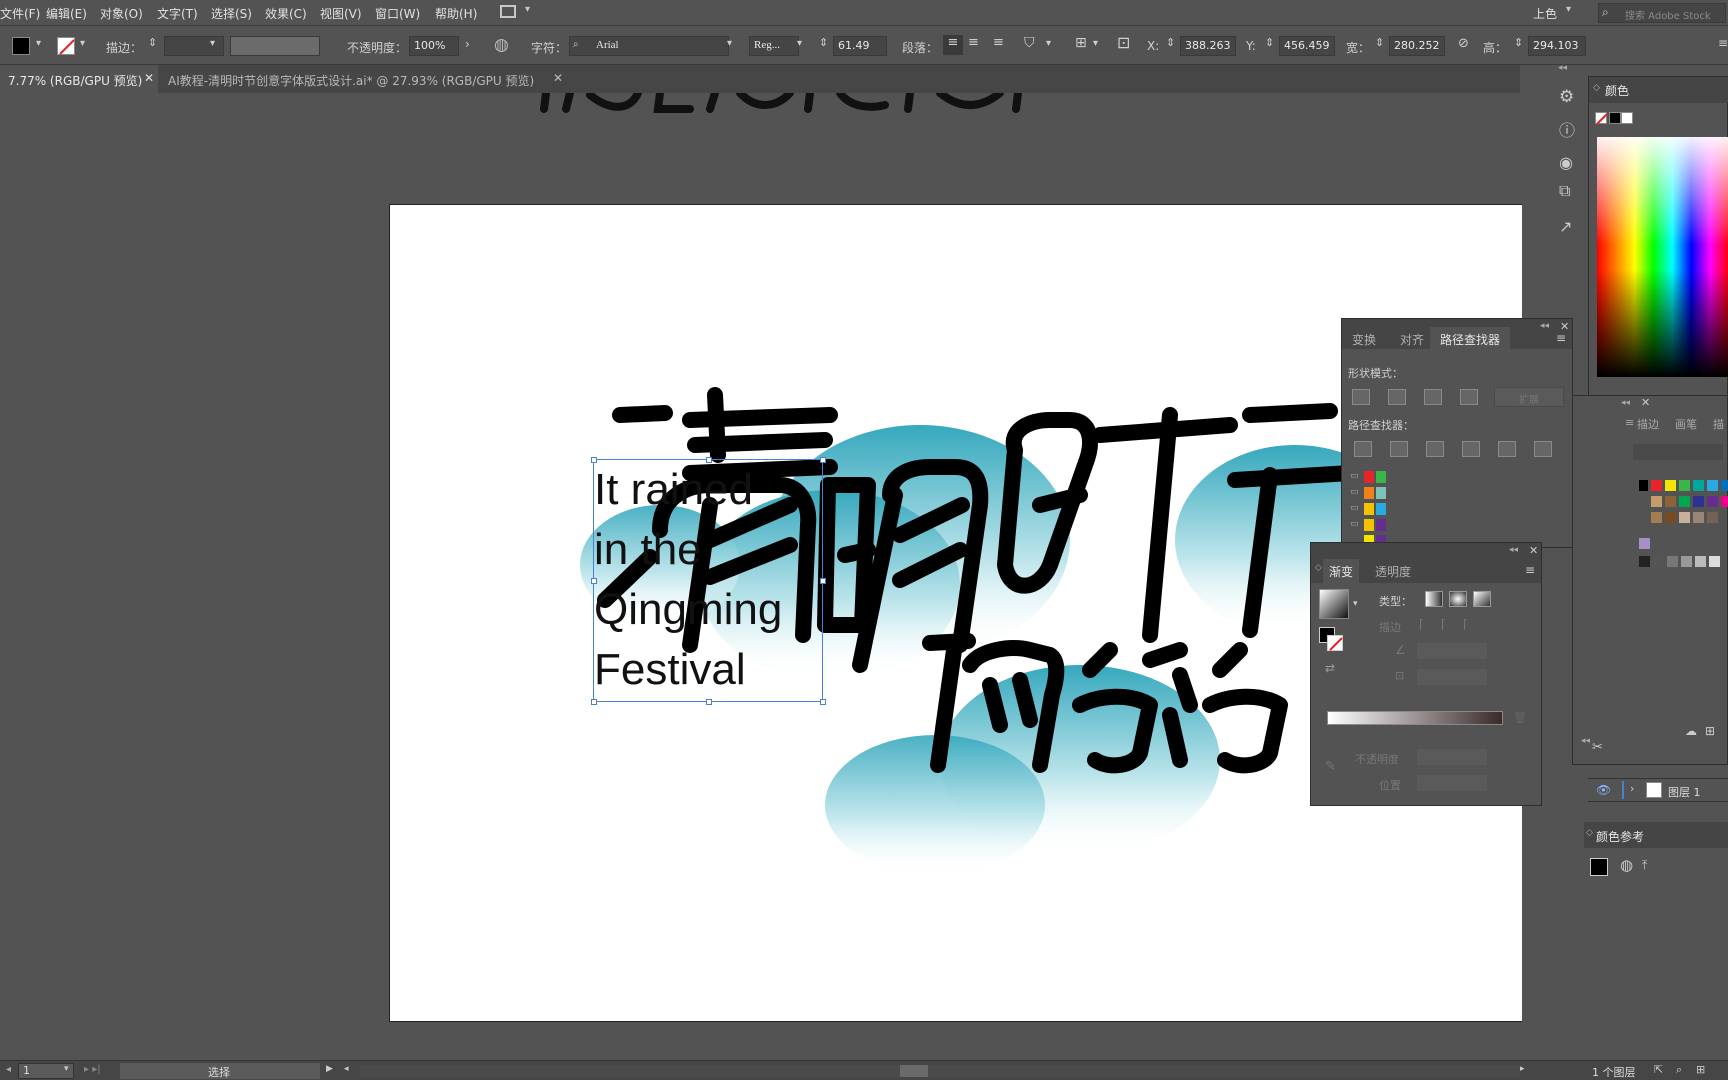  What do you see at coordinates (1458, 599) in the screenshot?
I see `radial-gradient-button` at bounding box center [1458, 599].